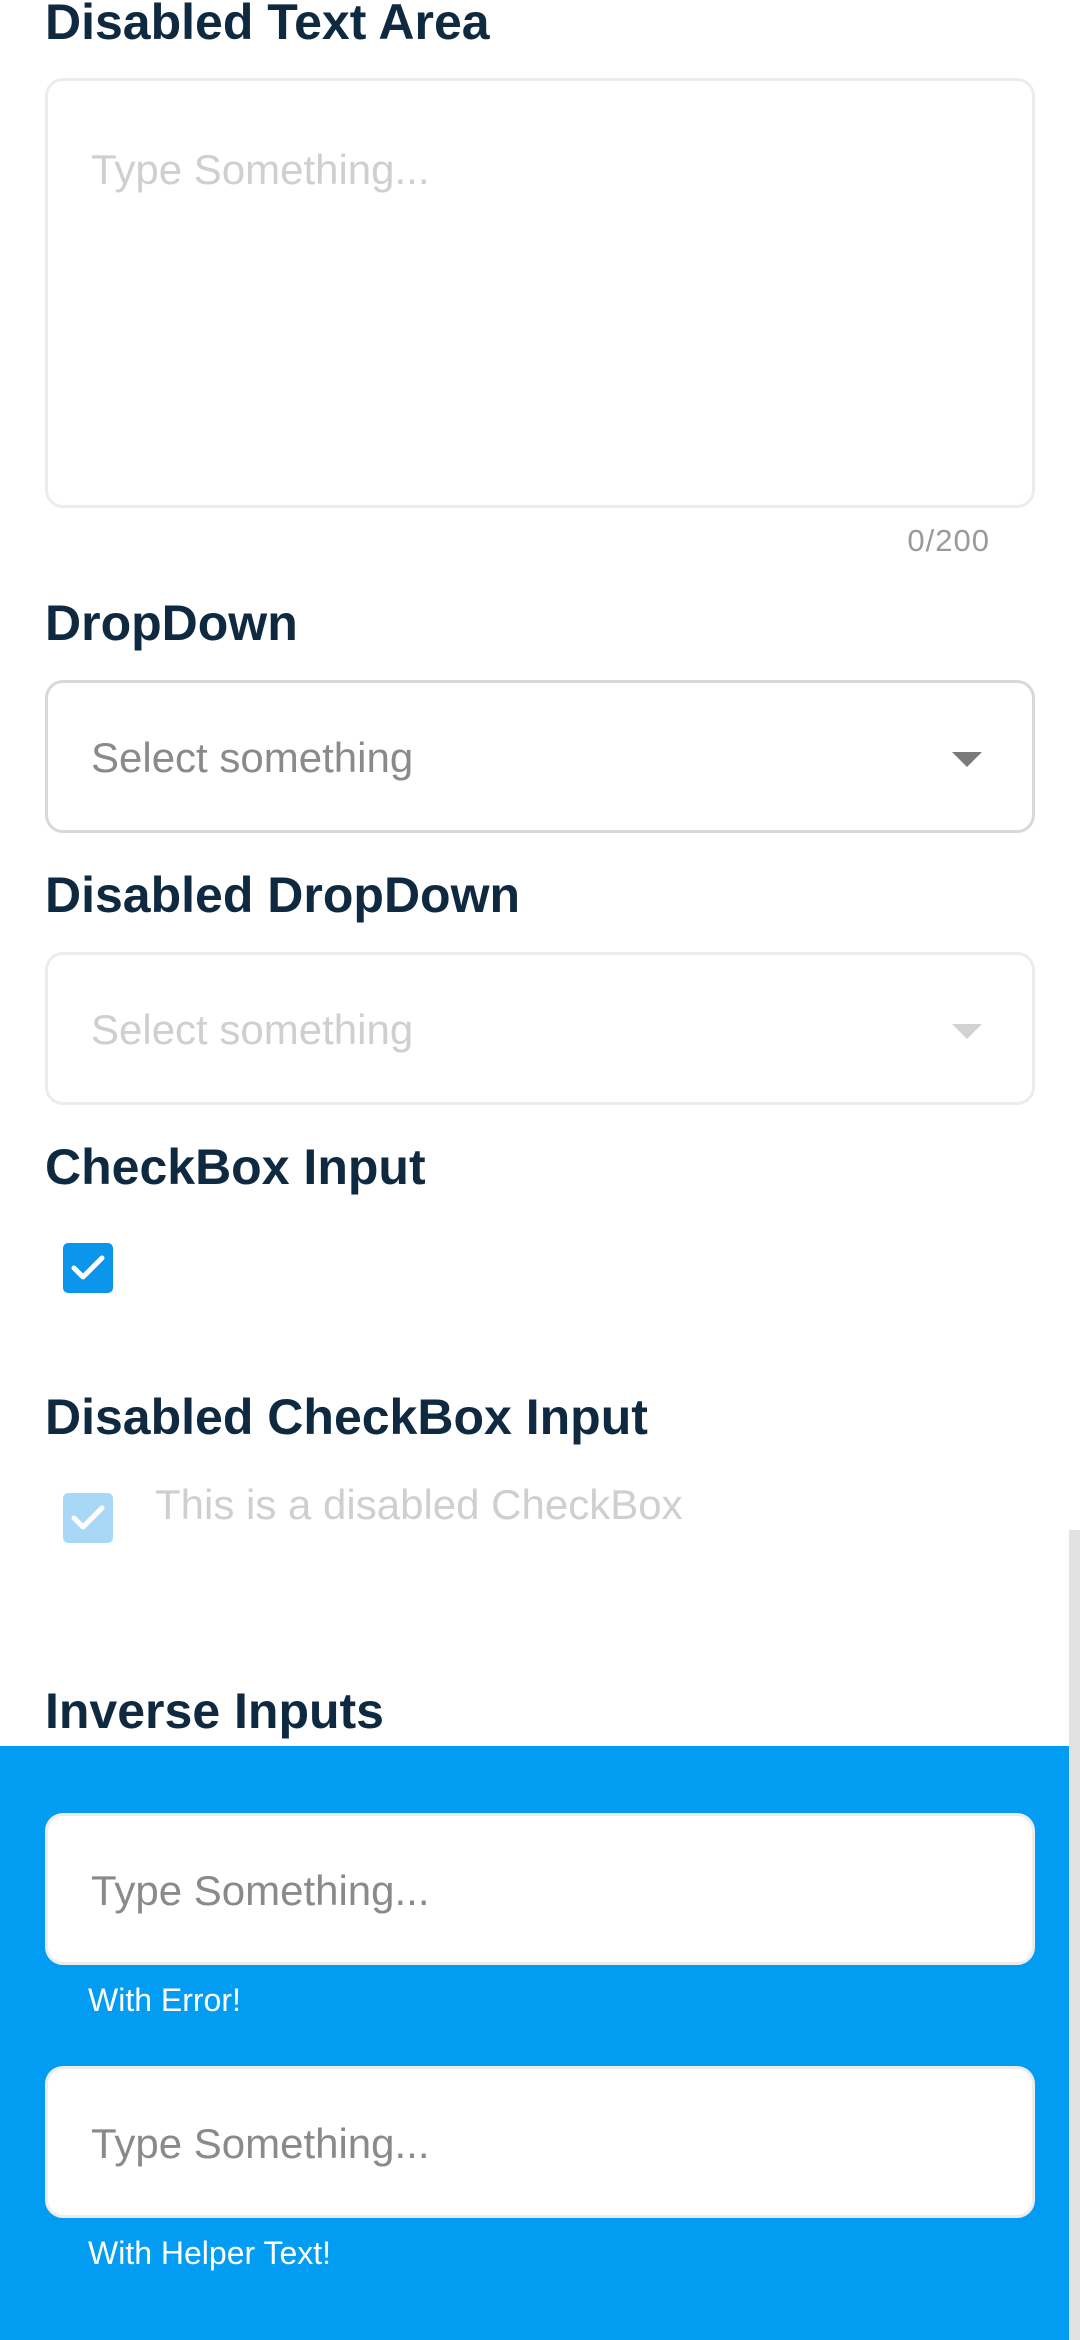 The height and width of the screenshot is (2340, 1080). Describe the element at coordinates (252, 757) in the screenshot. I see `dropdown-placeholder: Select something` at that location.